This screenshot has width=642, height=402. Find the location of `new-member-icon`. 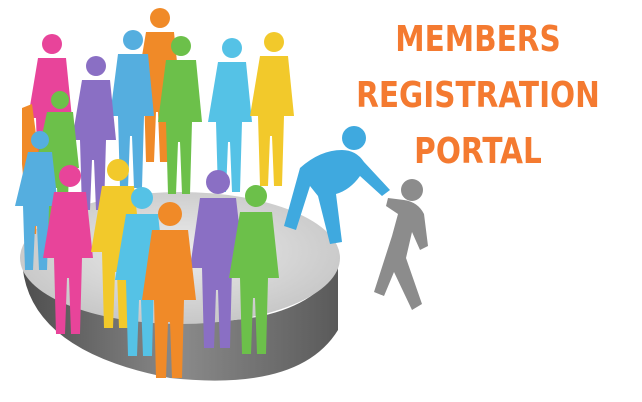

new-member-icon is located at coordinates (401, 244).